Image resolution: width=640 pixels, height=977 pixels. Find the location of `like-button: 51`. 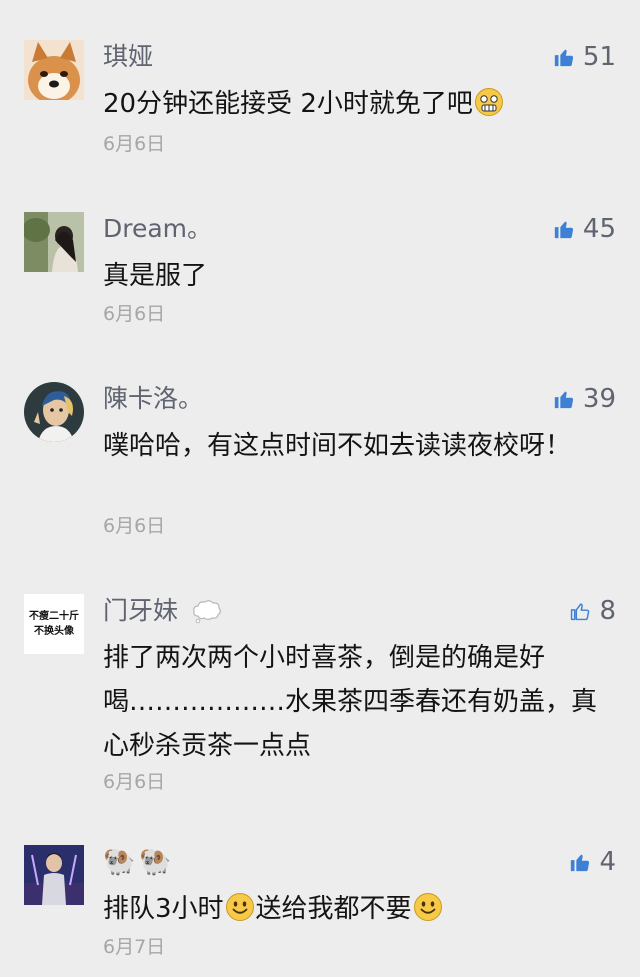

like-button: 51 is located at coordinates (584, 57).